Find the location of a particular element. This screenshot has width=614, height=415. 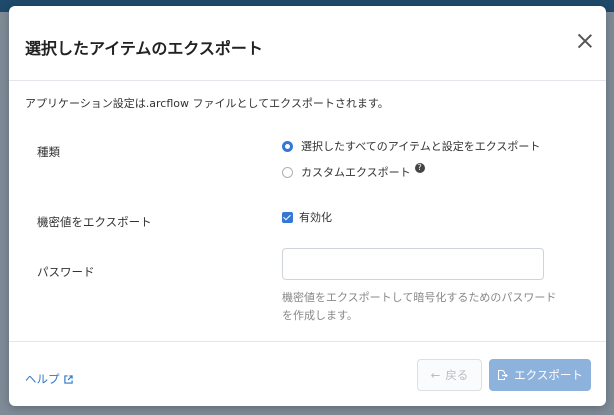

radio-unchecked-icon is located at coordinates (287, 172).